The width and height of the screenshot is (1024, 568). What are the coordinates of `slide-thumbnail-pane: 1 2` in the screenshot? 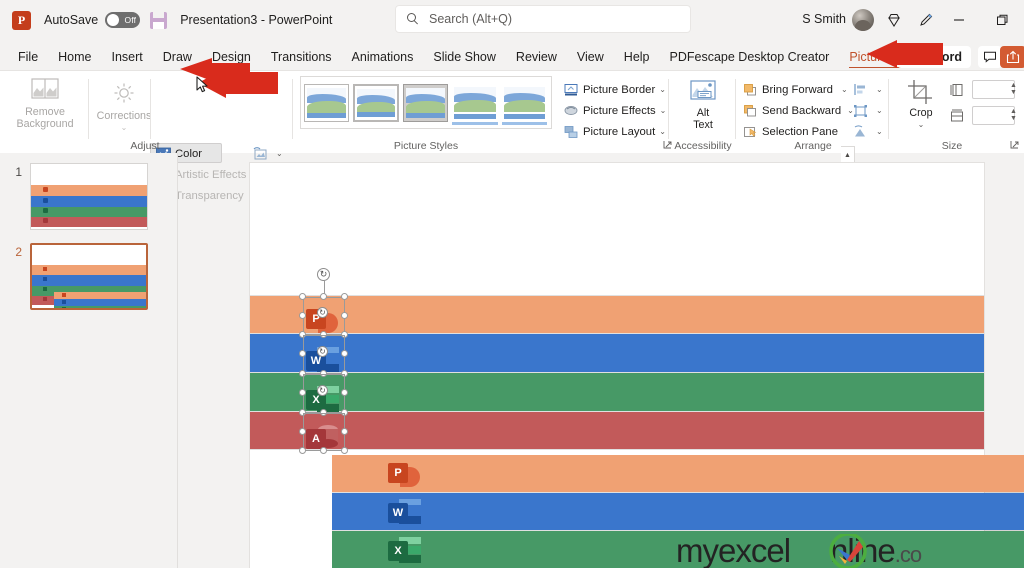 It's located at (89, 360).